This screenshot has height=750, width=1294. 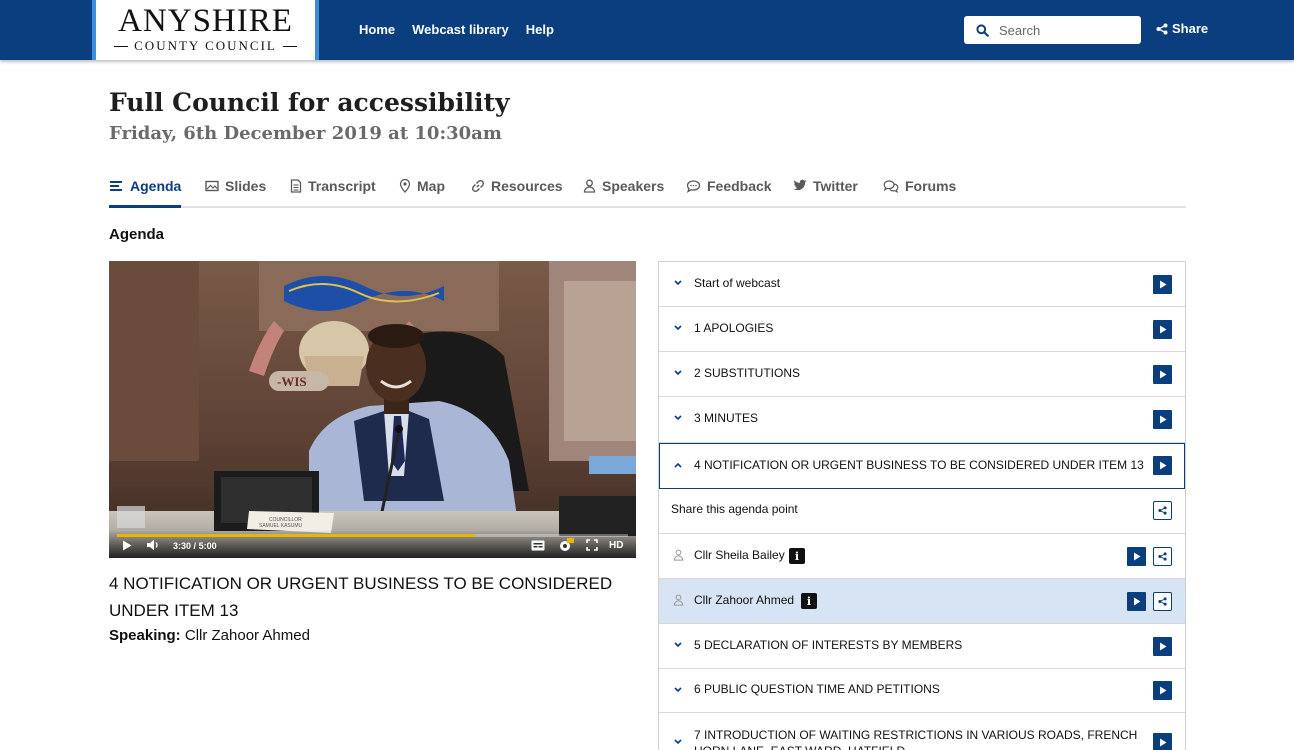 I want to click on fullscreen-icon, so click(x=592, y=545).